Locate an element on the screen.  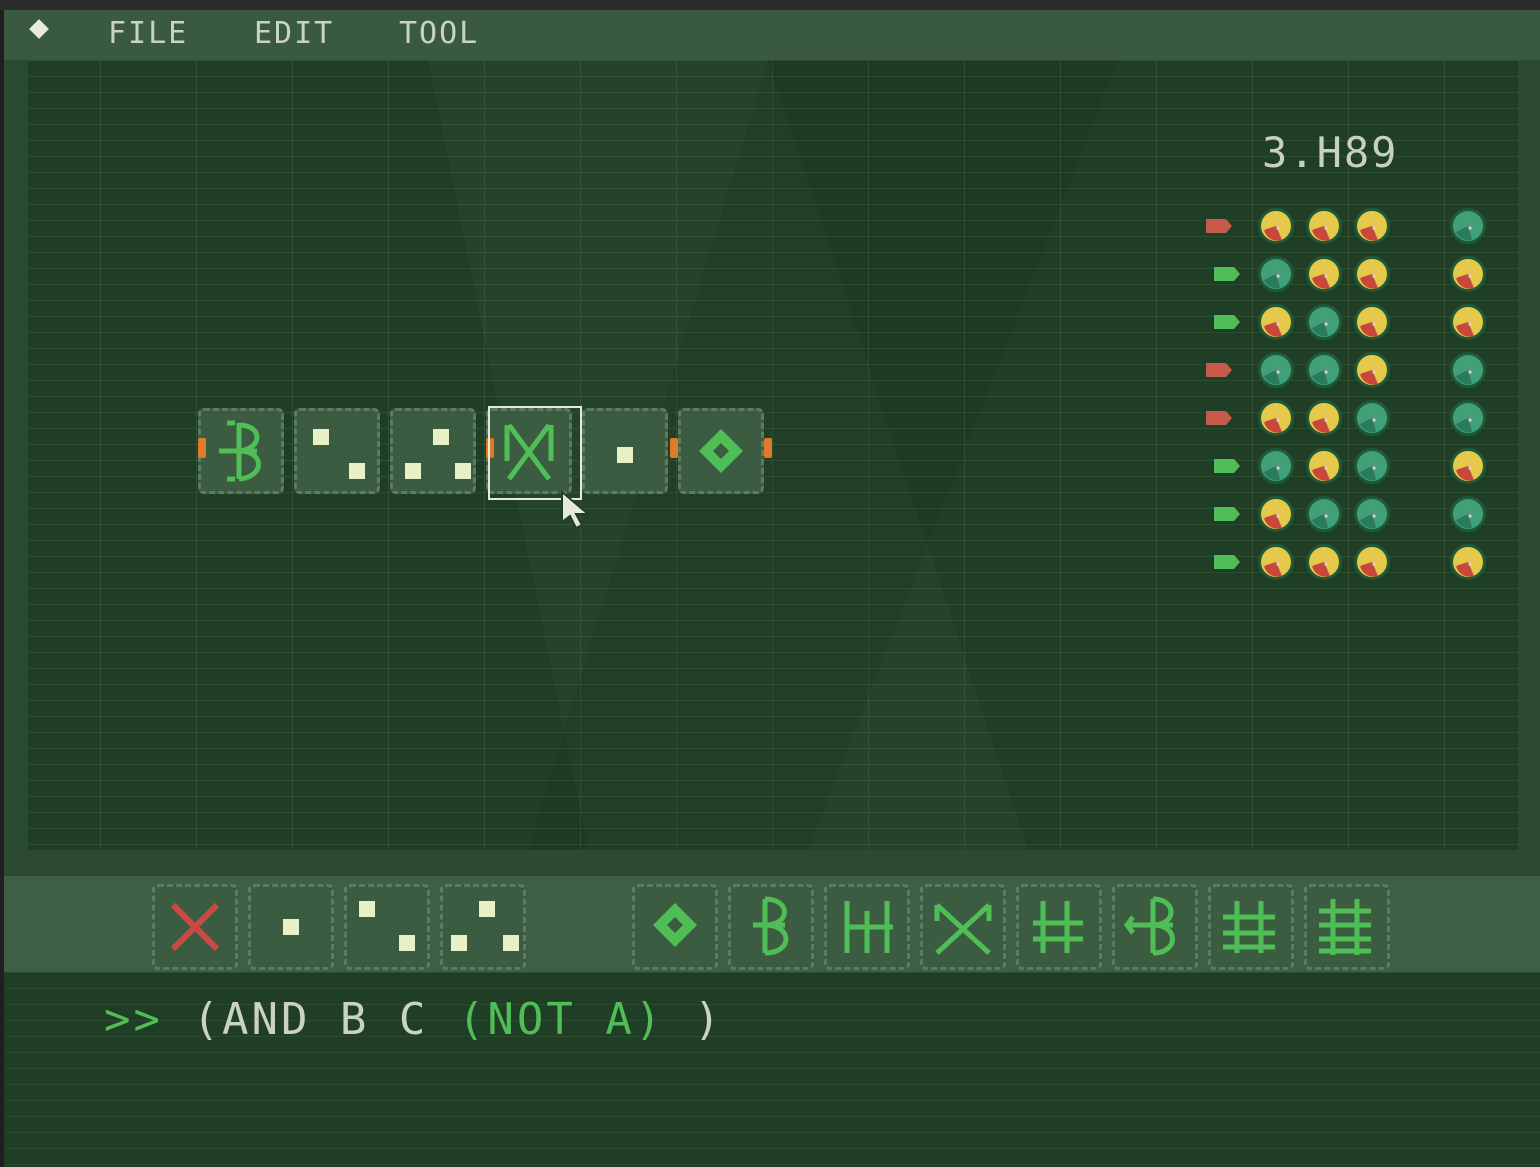
double-bar-gate-icon is located at coordinates (1058, 927).